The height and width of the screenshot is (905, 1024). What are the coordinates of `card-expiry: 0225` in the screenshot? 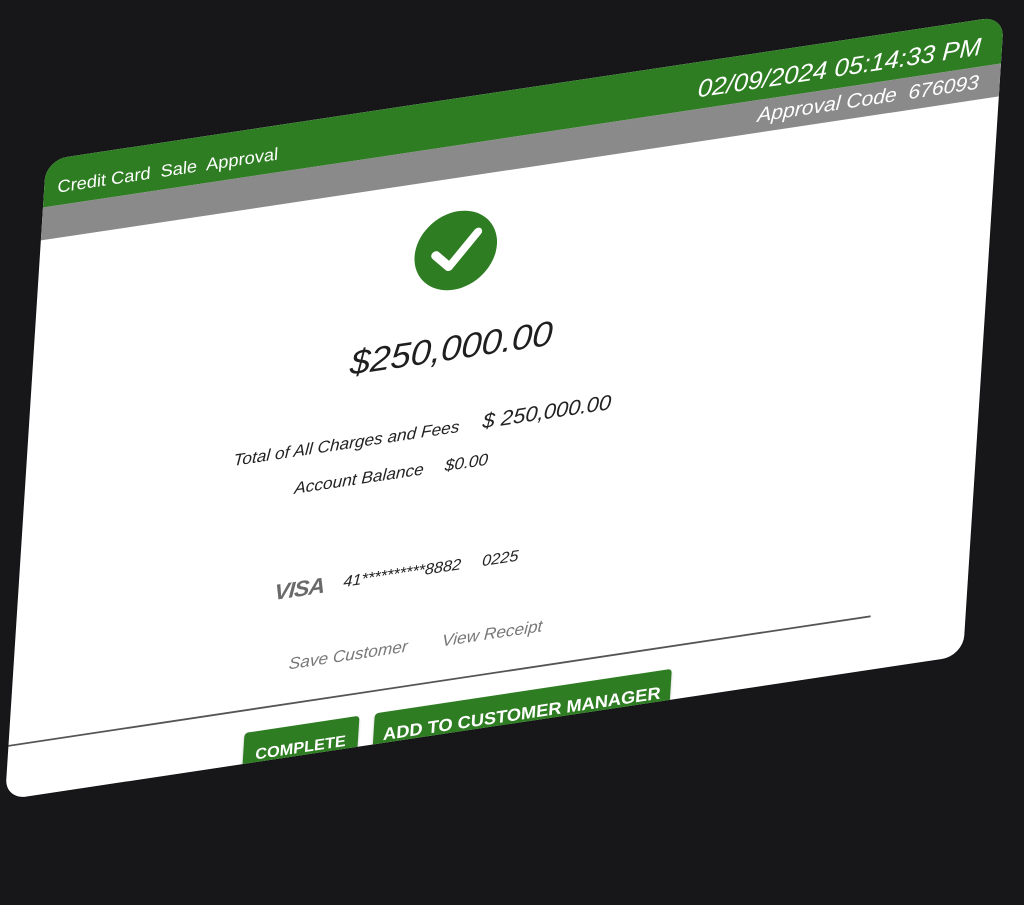 It's located at (500, 558).